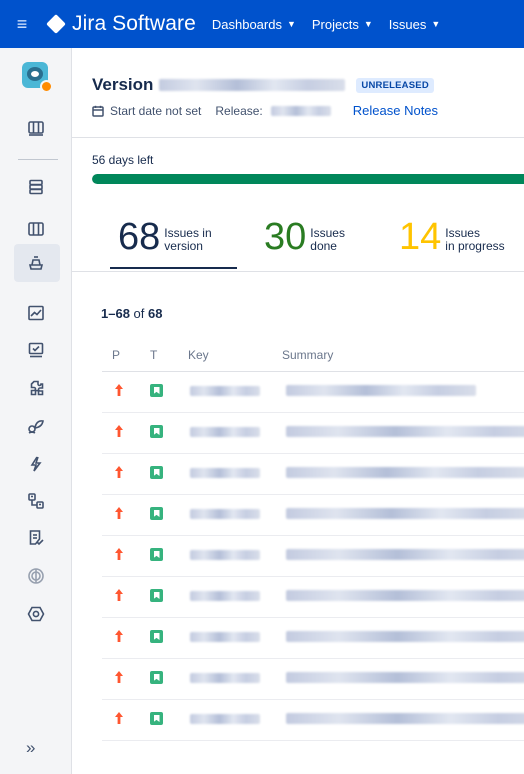 This screenshot has width=524, height=774. What do you see at coordinates (36, 128) in the screenshot?
I see `board-icon` at bounding box center [36, 128].